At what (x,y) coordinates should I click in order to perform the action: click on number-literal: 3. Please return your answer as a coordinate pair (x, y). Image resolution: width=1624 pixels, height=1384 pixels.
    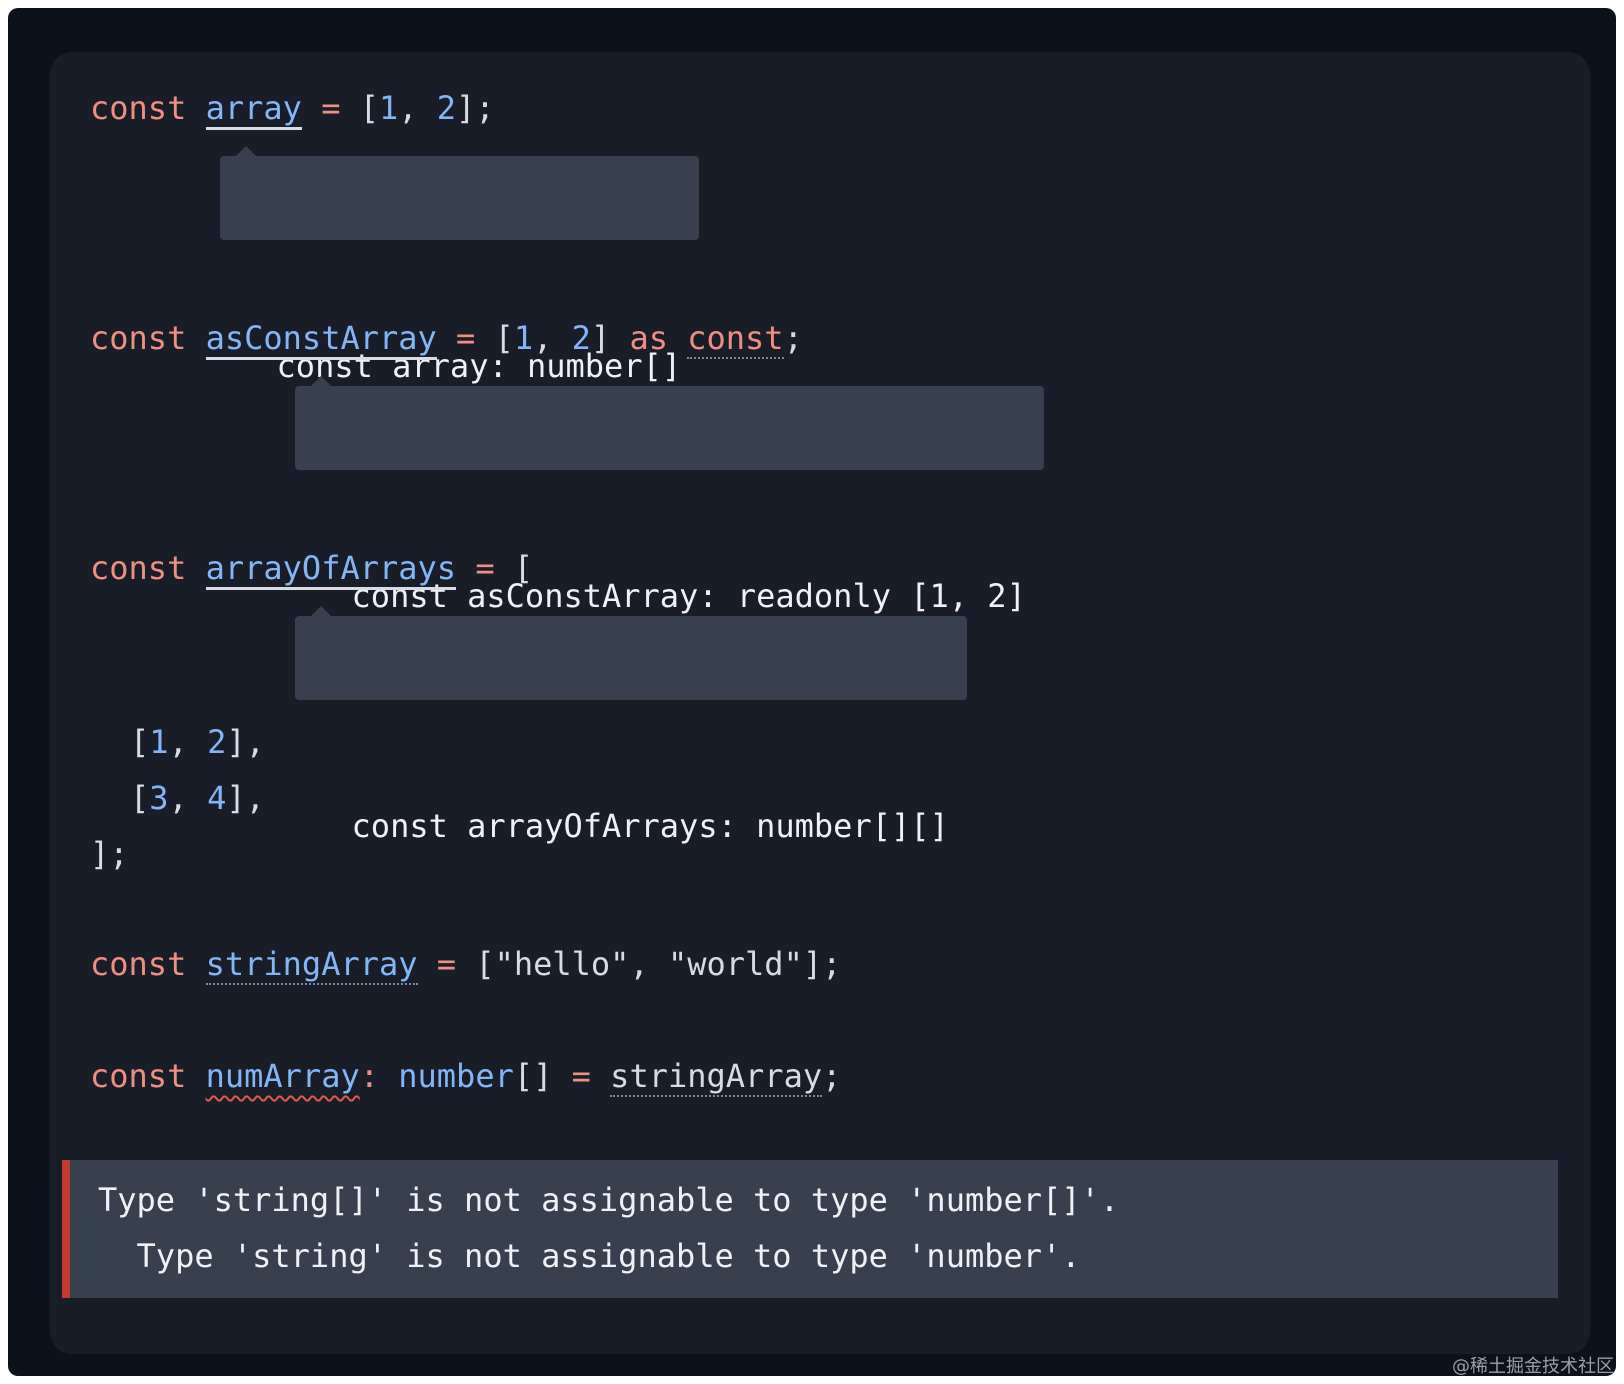
    Looking at the image, I should click on (159, 798).